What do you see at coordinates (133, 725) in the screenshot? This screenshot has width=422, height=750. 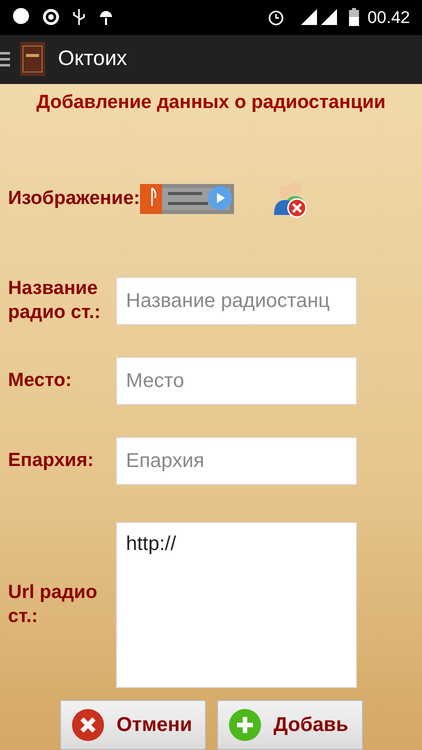 I see `cancel-button: Отмени` at bounding box center [133, 725].